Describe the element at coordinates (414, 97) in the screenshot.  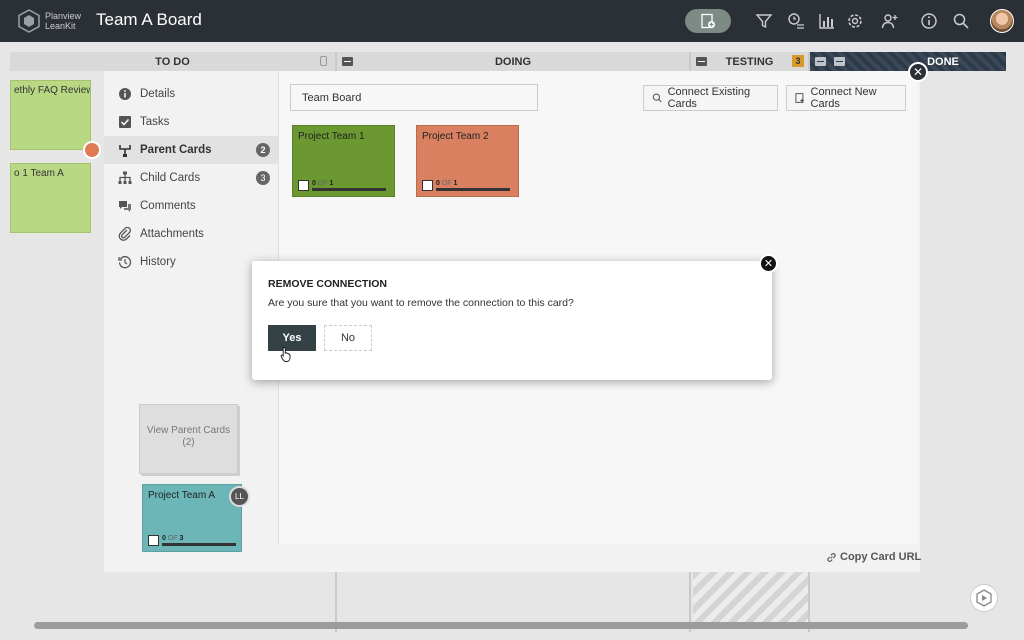
I see `board-search-input: Team Board` at that location.